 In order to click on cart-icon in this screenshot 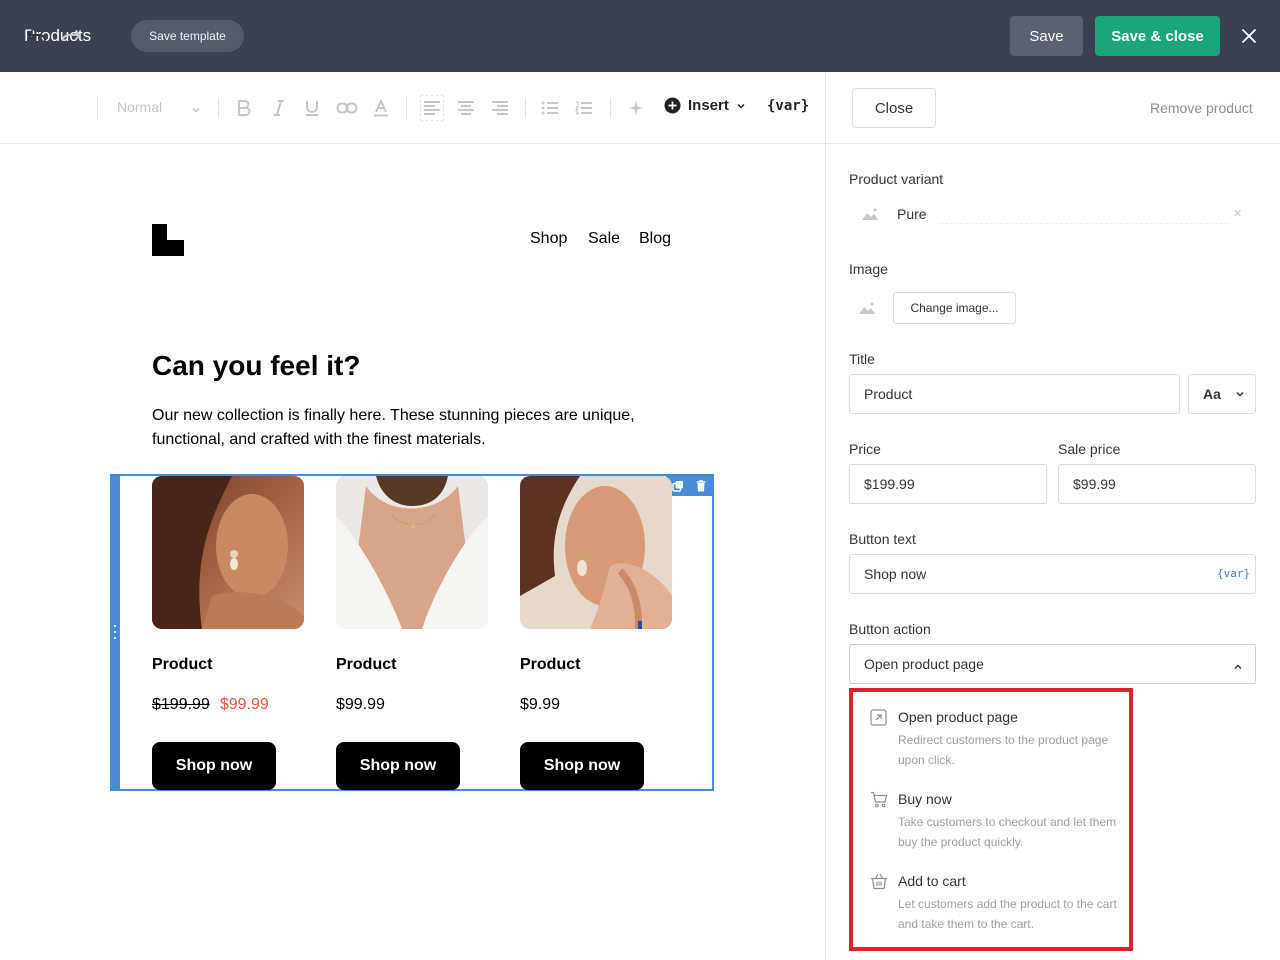, I will do `click(879, 800)`.